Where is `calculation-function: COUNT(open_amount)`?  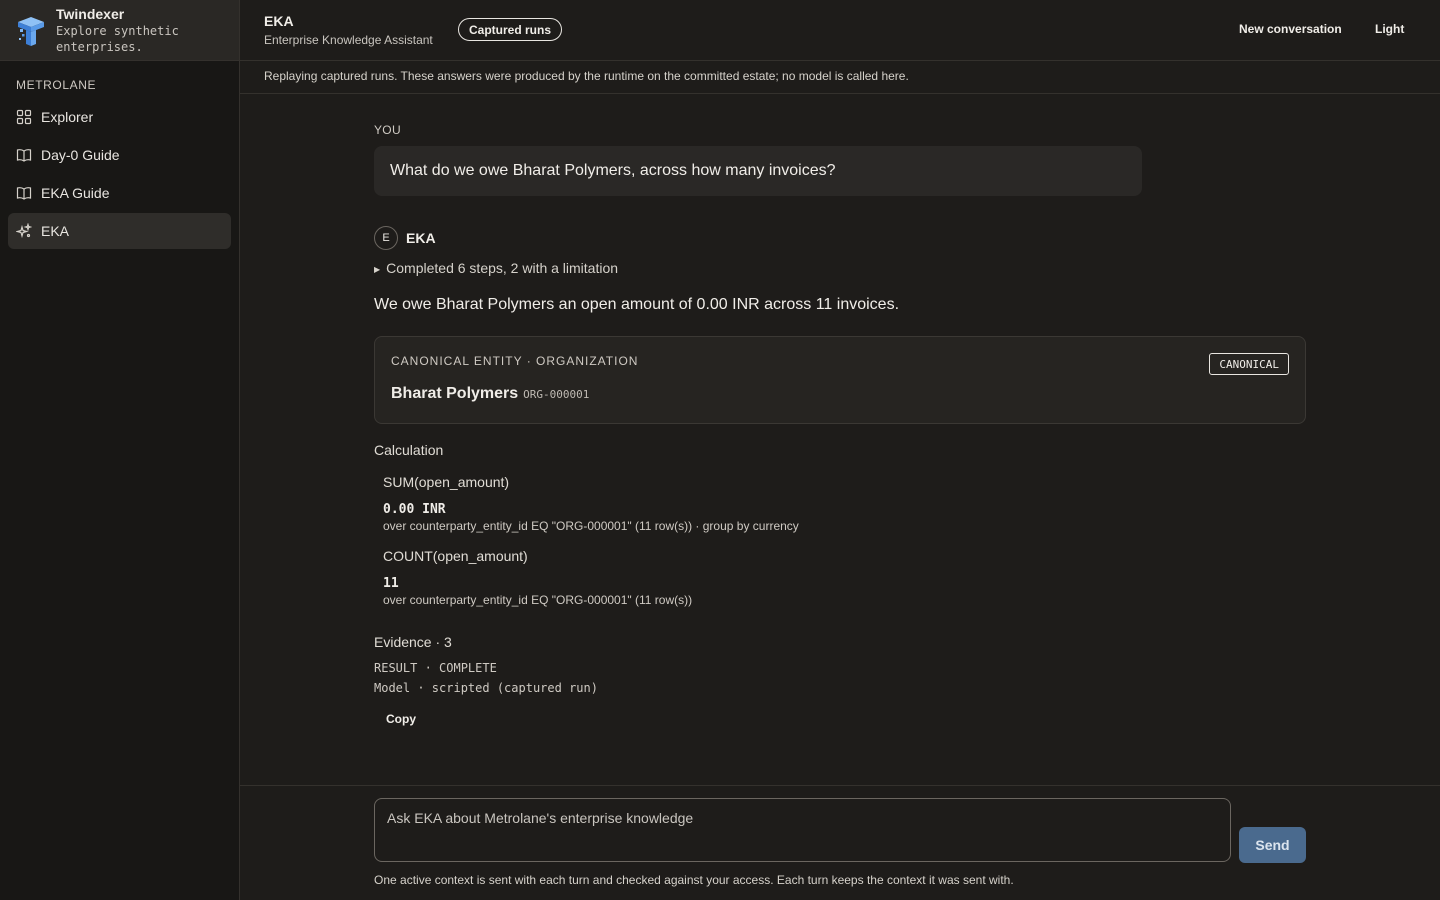
calculation-function: COUNT(open_amount) is located at coordinates (455, 556).